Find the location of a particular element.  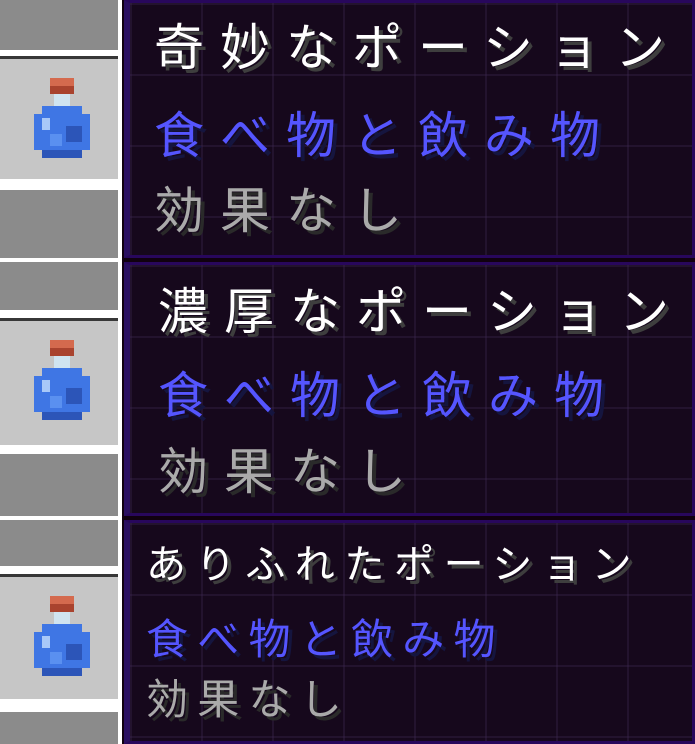

potion-name: ありふれたポーション is located at coordinates (394, 565).